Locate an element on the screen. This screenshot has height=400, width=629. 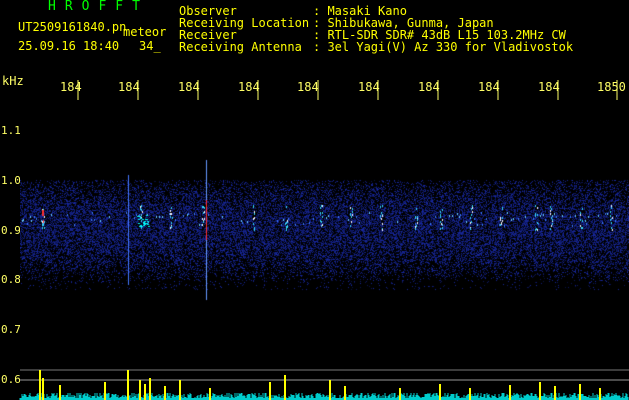
minute-tick-lines is located at coordinates (347, 90).